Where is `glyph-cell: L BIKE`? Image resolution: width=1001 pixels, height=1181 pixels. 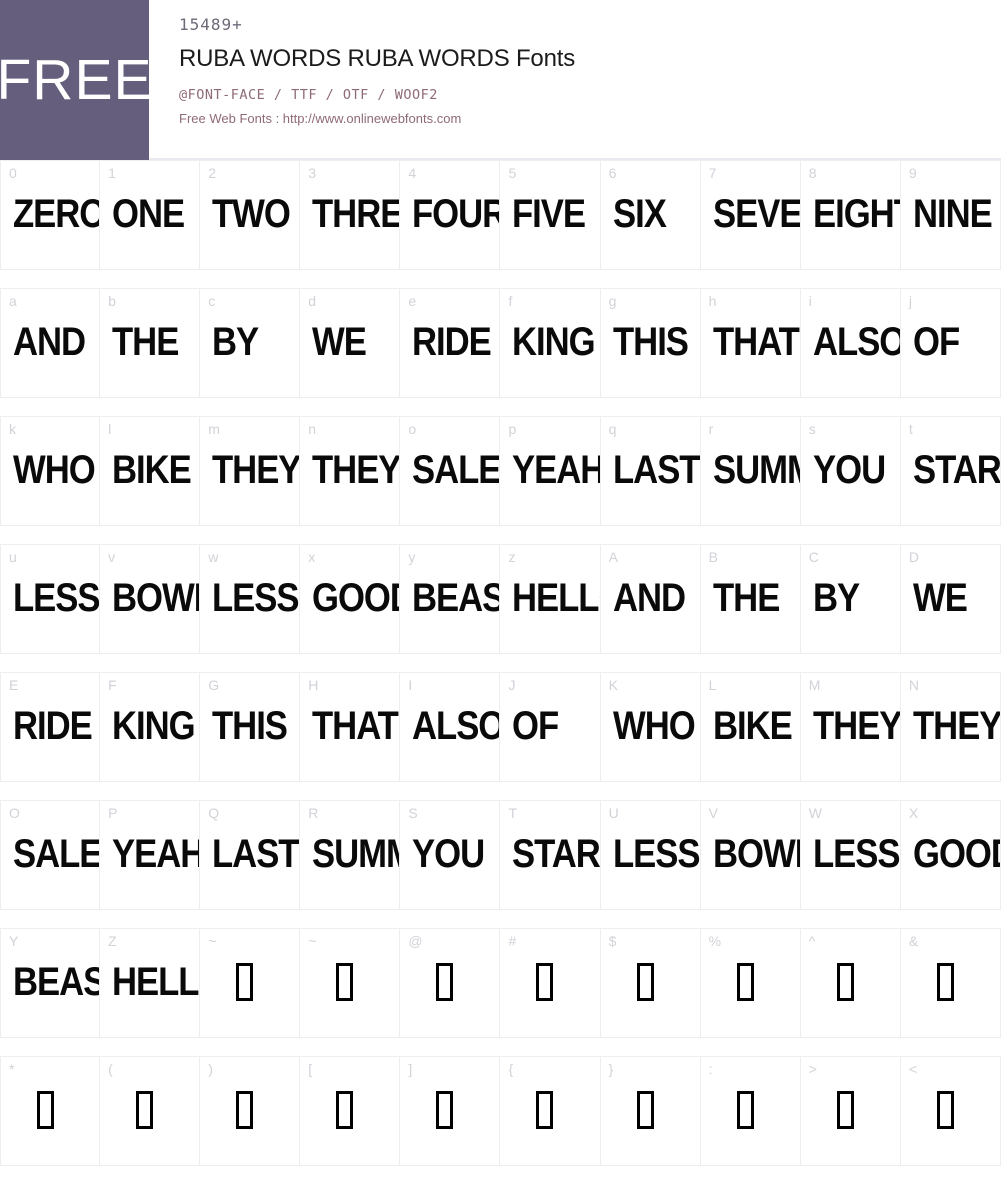 glyph-cell: L BIKE is located at coordinates (750, 727).